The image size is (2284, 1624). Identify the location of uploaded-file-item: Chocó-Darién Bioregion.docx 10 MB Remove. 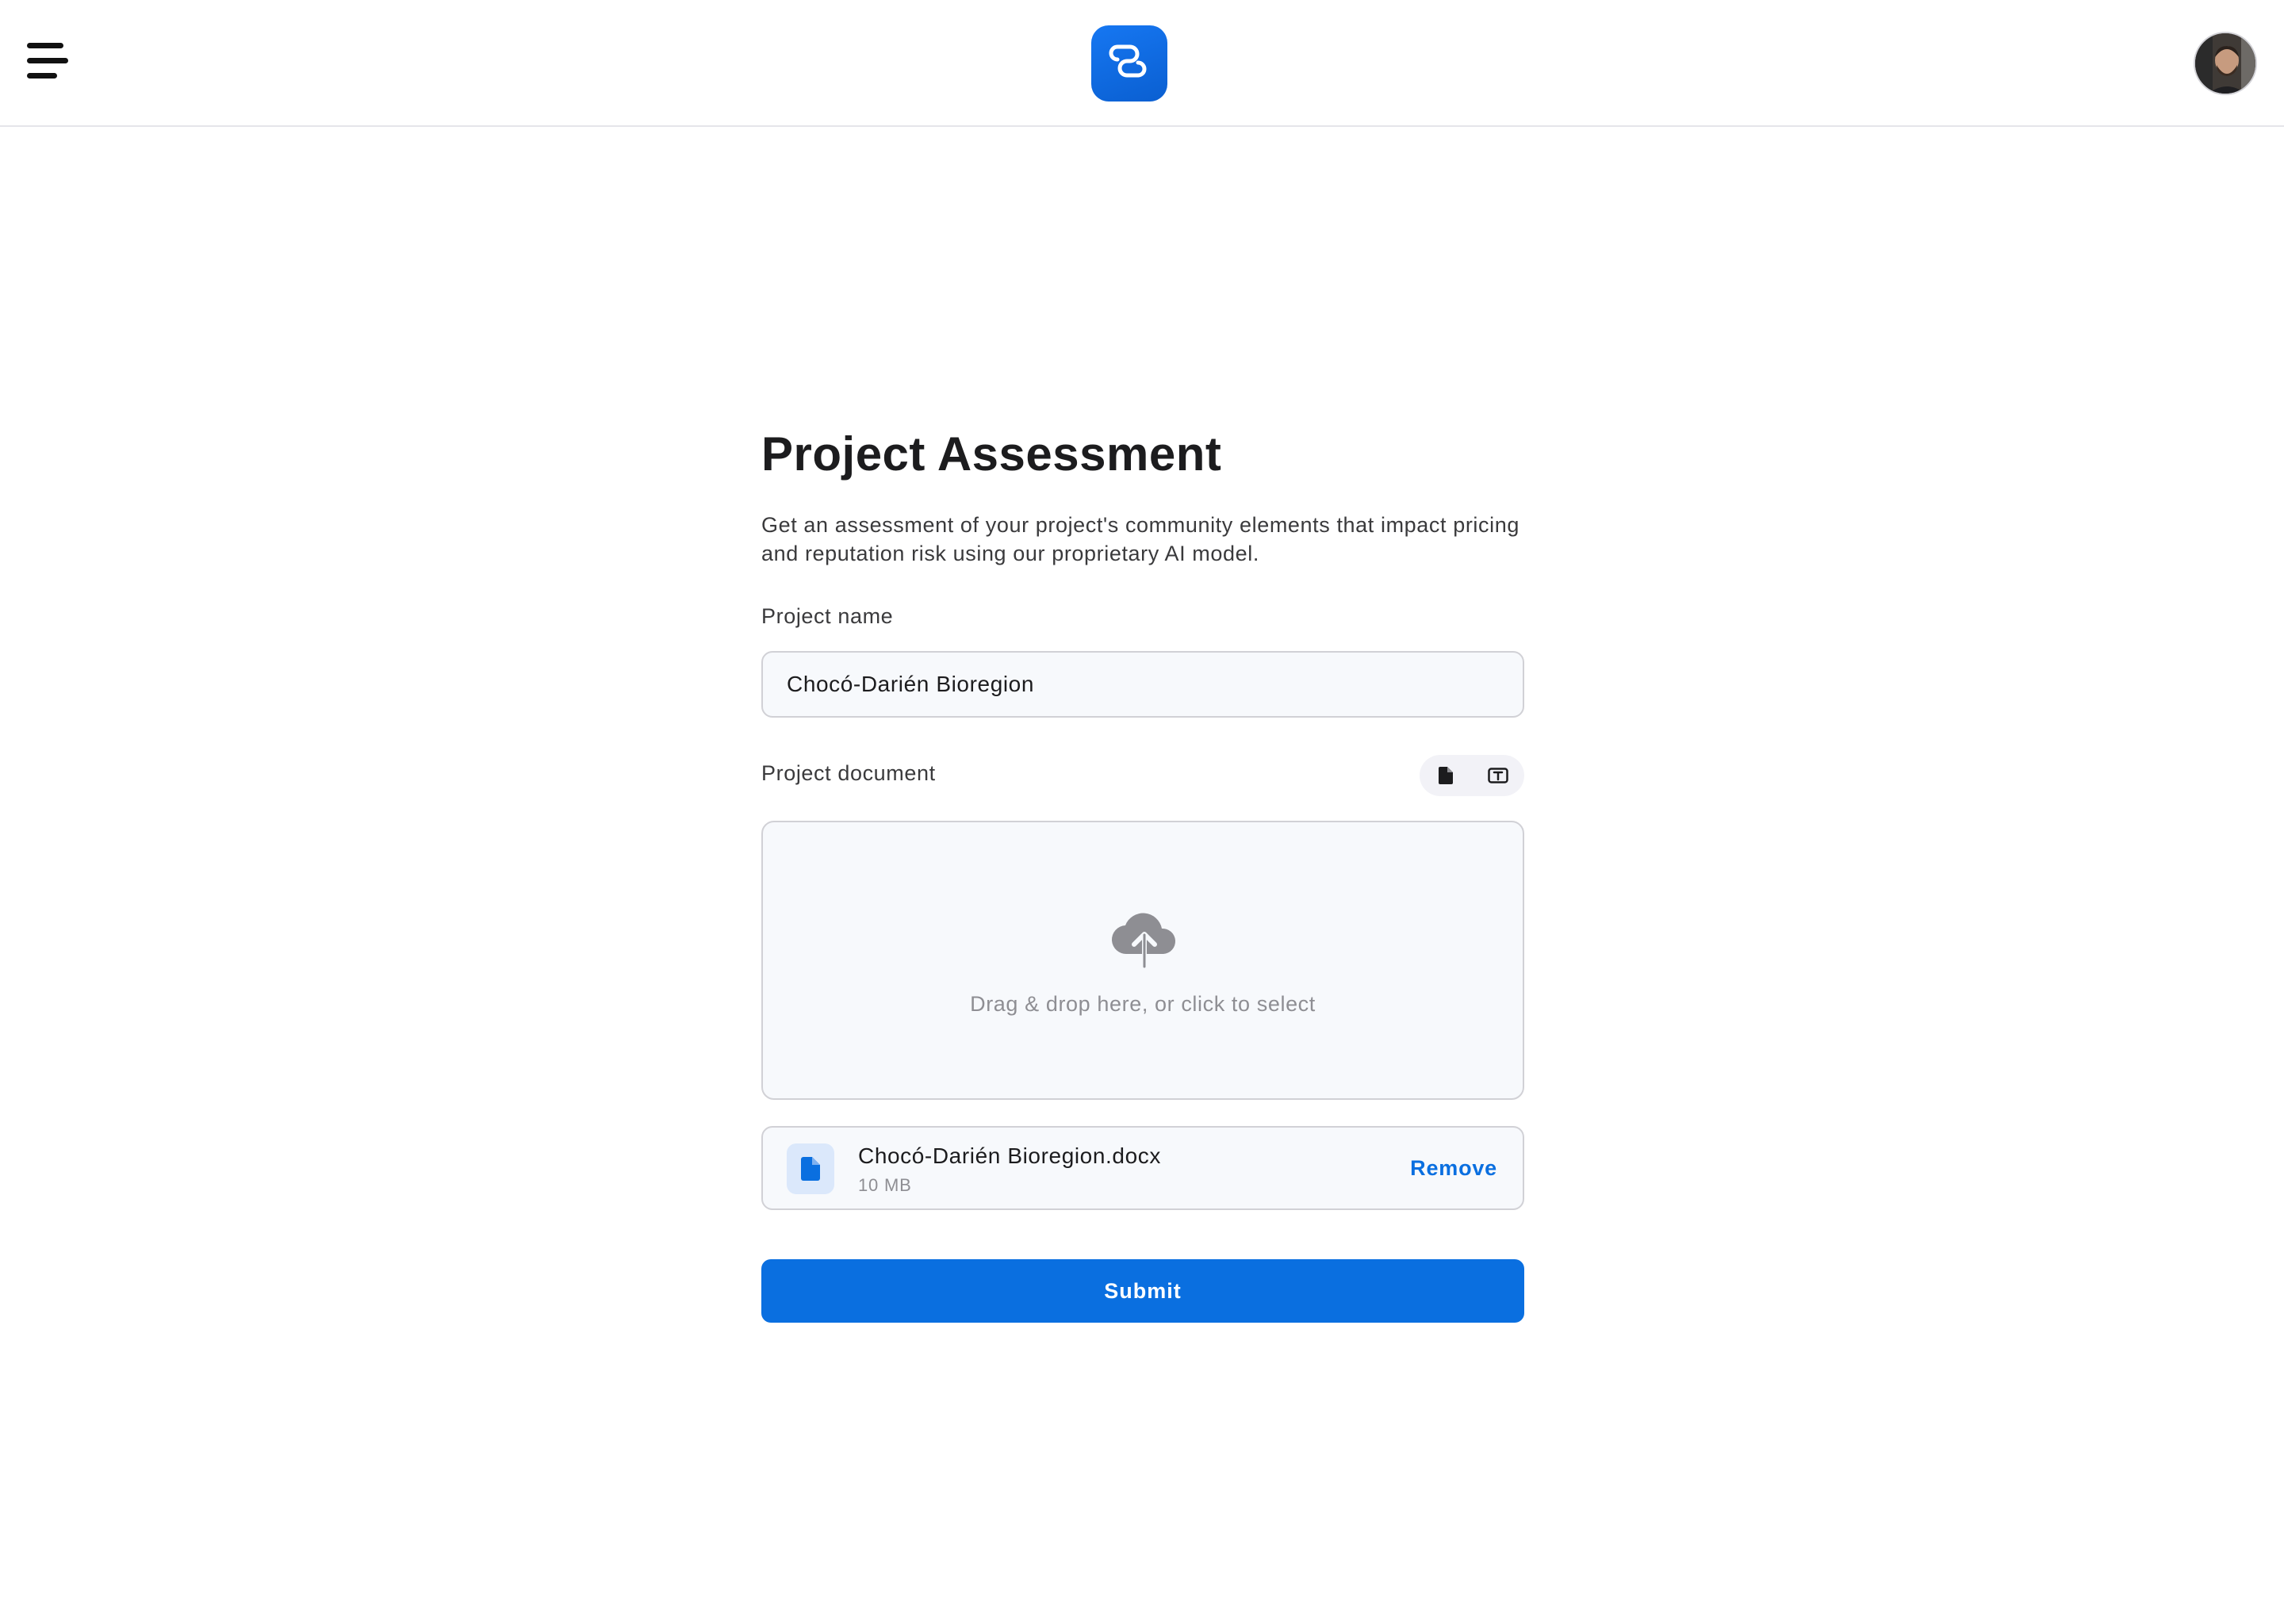
(1142, 1168).